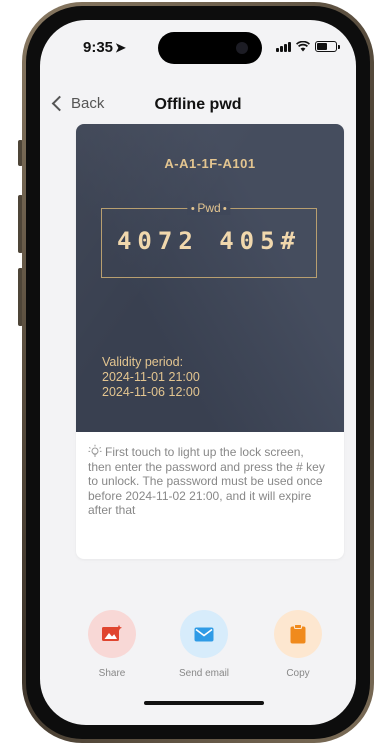 The image size is (380, 745). Describe the element at coordinates (327, 46) in the screenshot. I see `battery-icon` at that location.